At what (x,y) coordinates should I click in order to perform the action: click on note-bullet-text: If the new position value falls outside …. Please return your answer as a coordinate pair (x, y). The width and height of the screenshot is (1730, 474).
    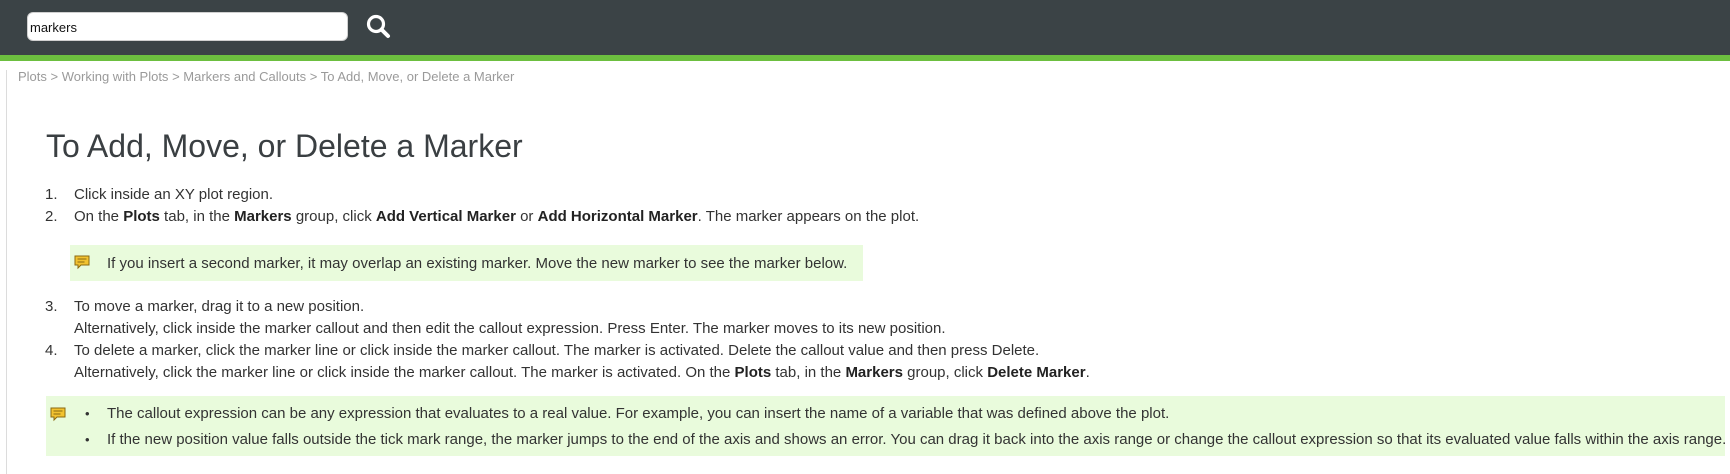
    Looking at the image, I should click on (917, 439).